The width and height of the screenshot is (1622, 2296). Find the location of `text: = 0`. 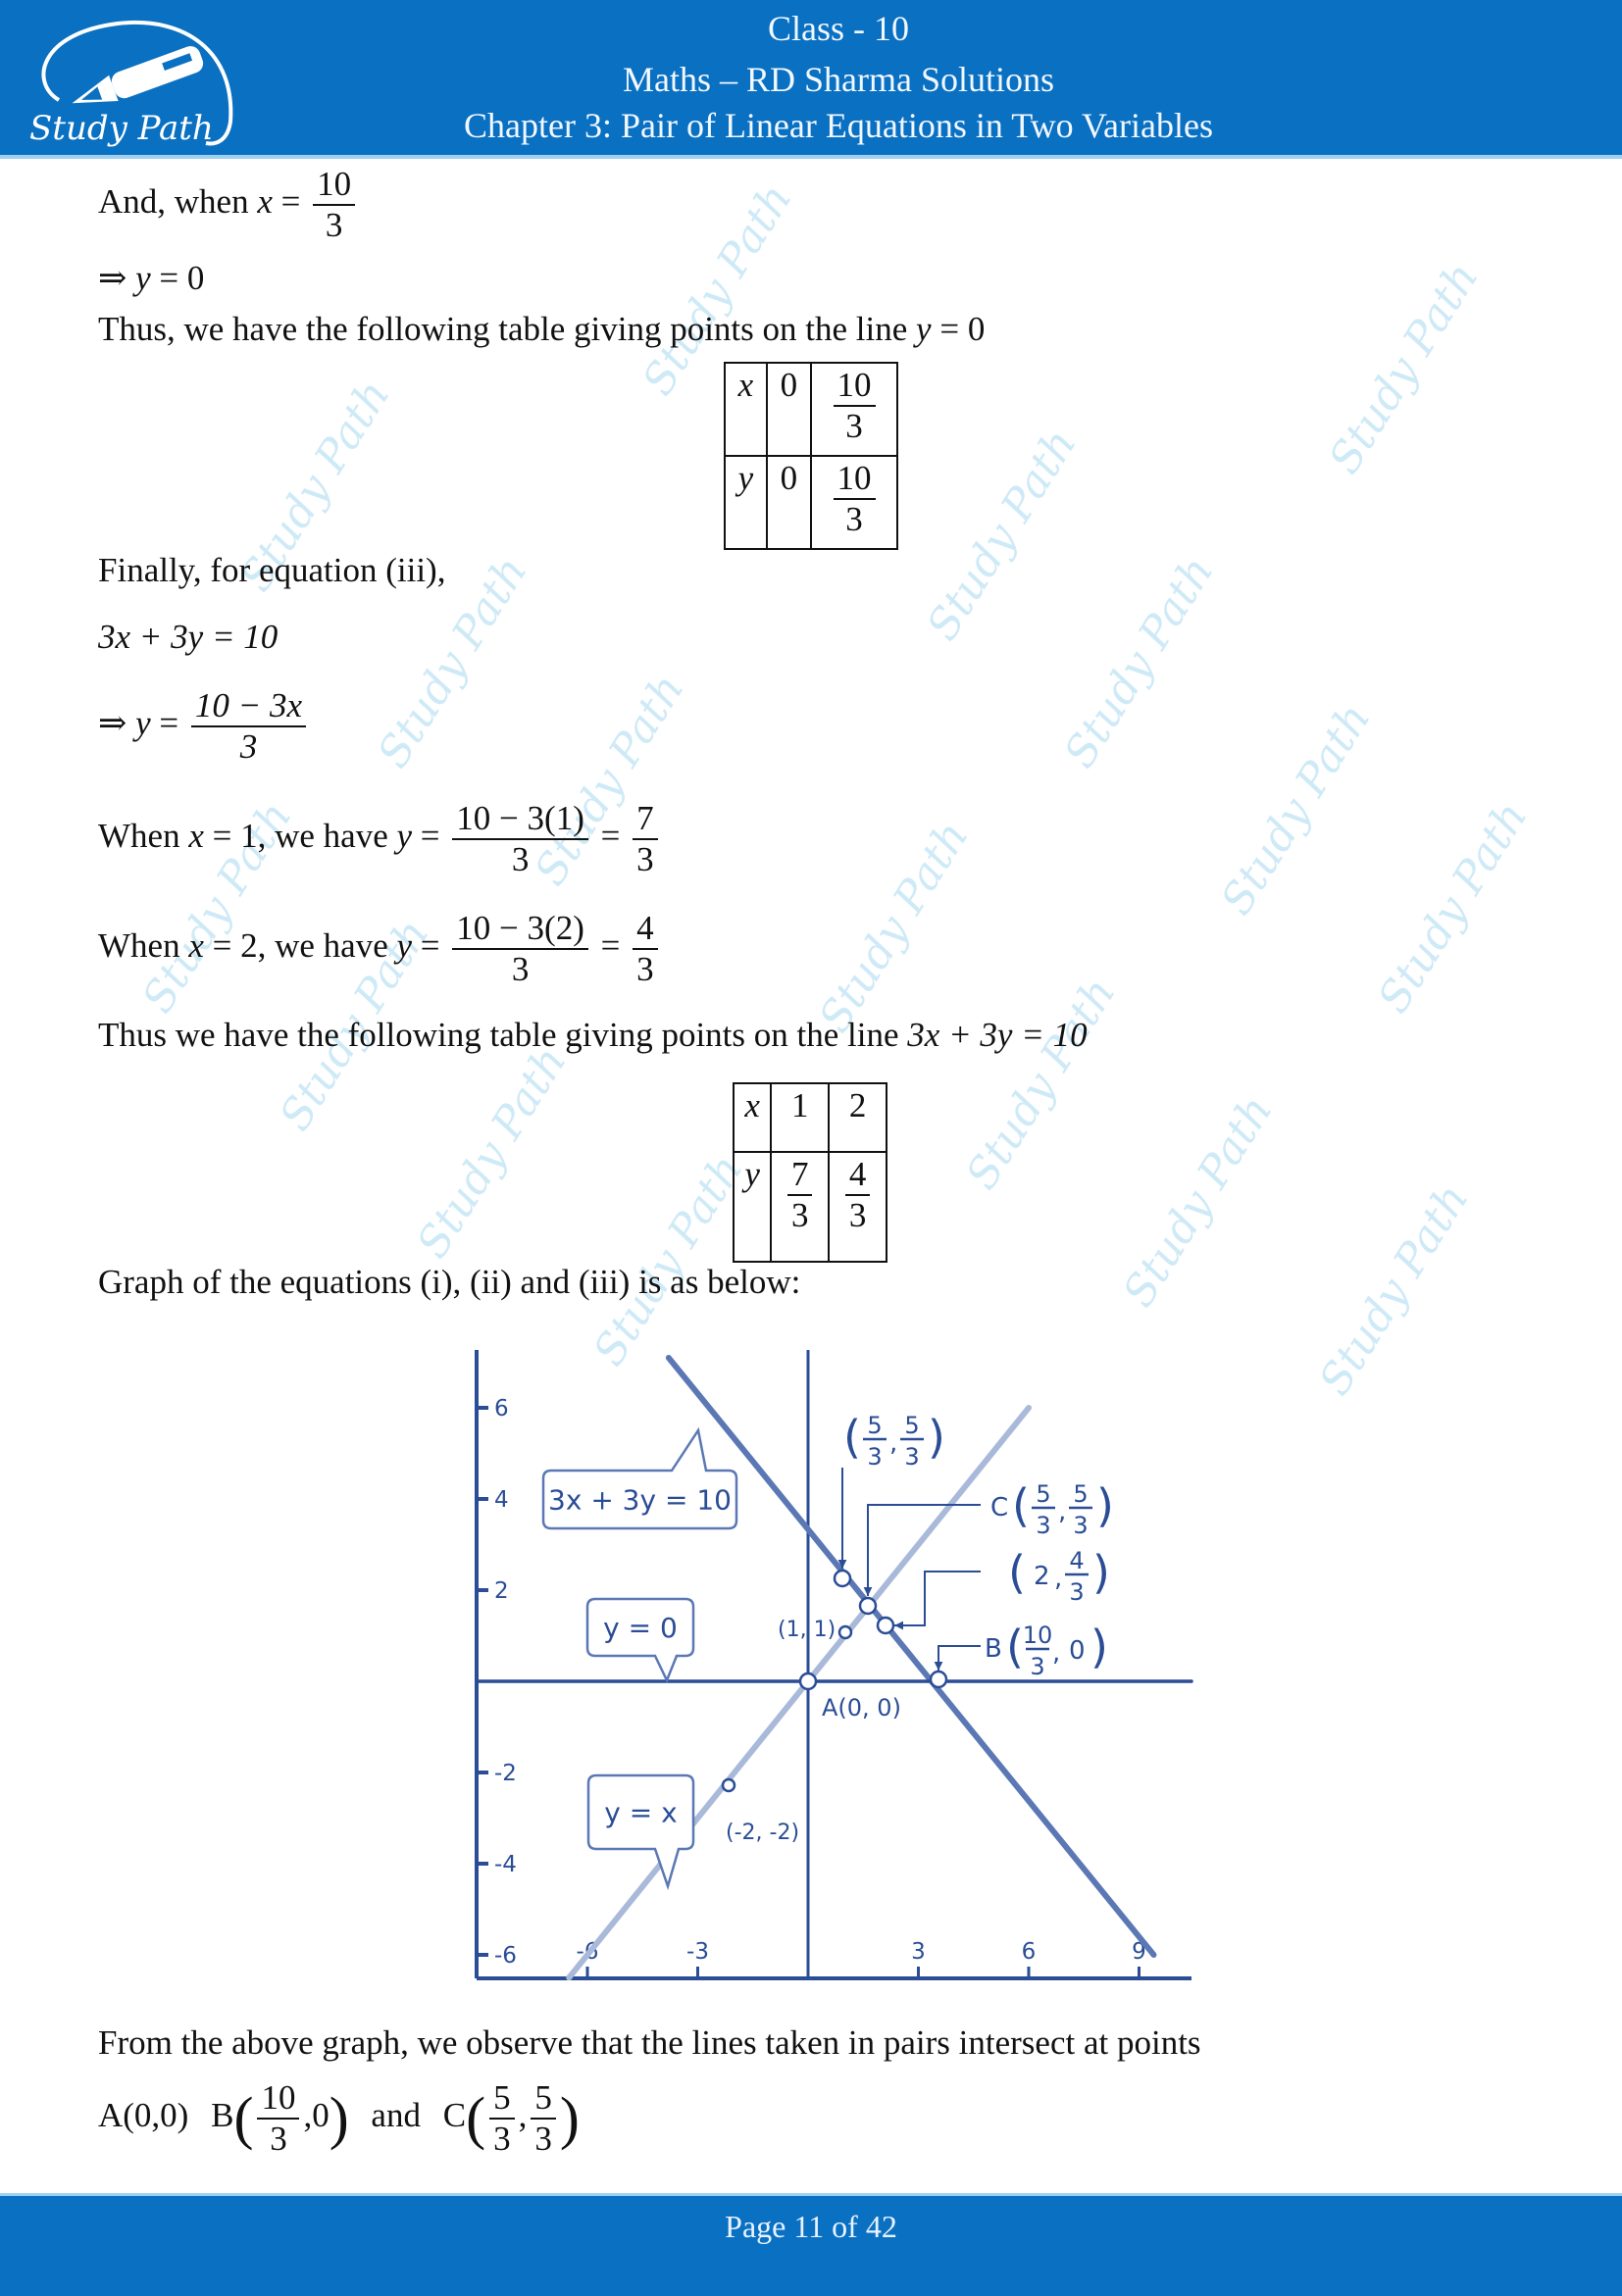

text: = 0 is located at coordinates (178, 278).